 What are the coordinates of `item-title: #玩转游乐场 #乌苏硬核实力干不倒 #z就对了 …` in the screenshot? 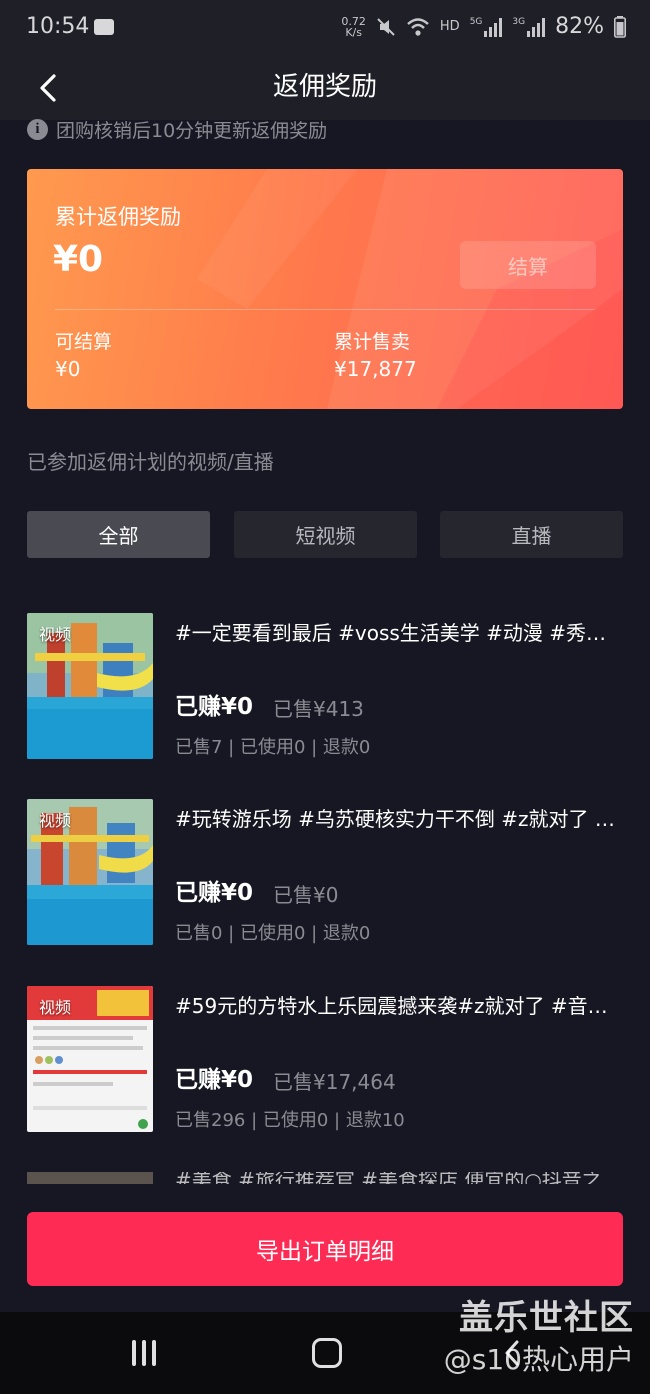 It's located at (395, 819).